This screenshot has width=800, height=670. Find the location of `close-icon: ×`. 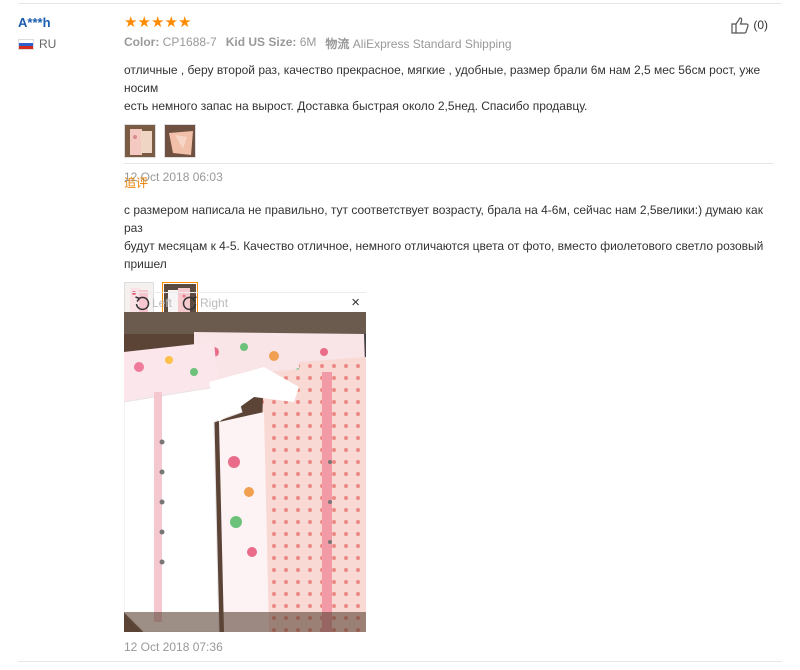

close-icon: × is located at coordinates (355, 302).